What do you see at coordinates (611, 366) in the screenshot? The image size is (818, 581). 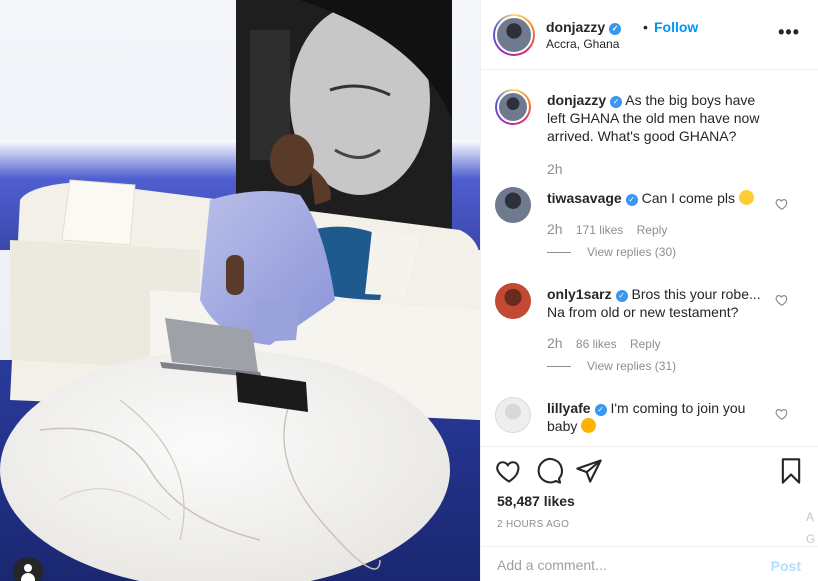 I see `view-replies-button: View replies (31)` at bounding box center [611, 366].